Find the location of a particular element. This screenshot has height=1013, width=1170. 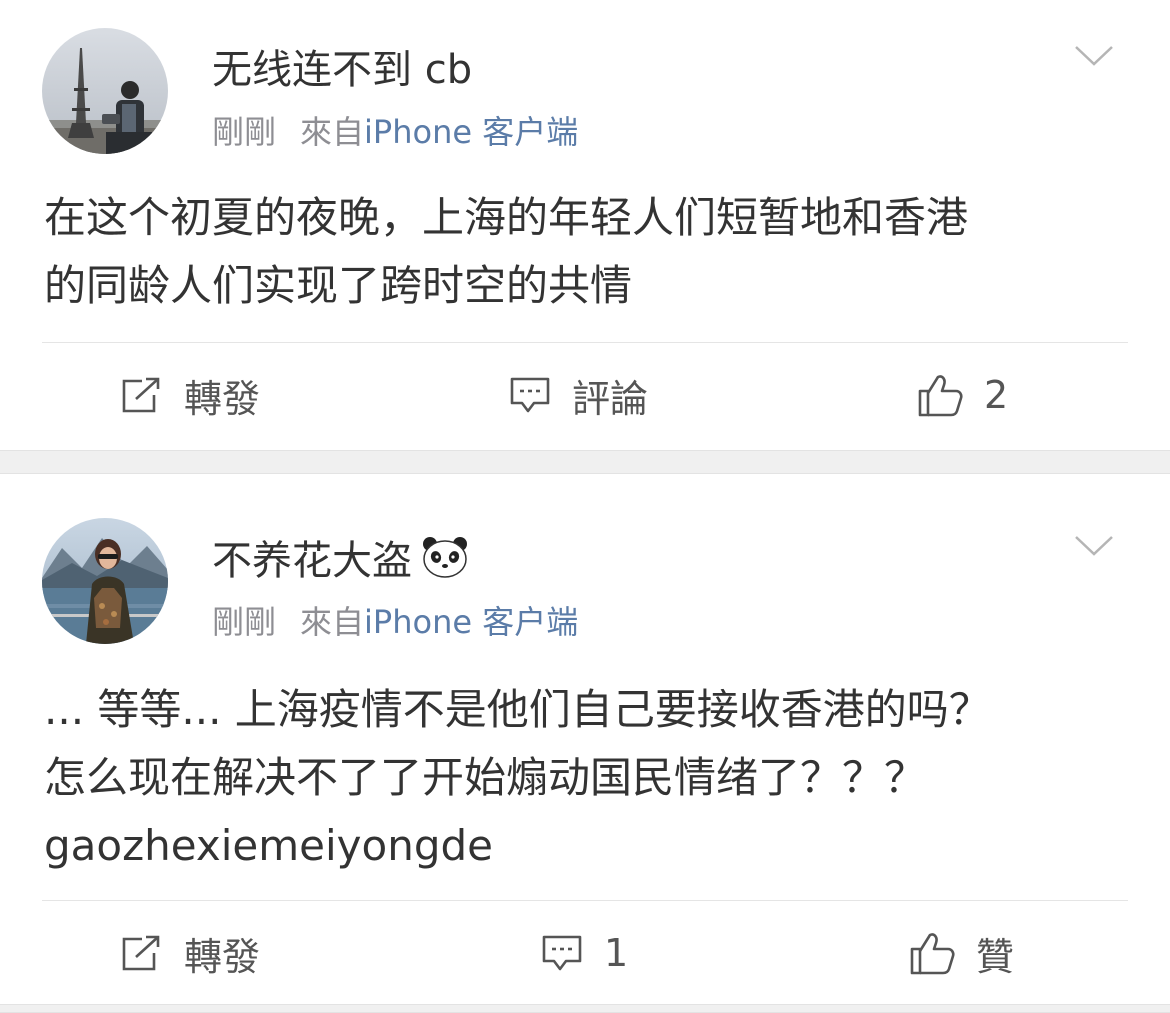

comment-button: 評論 is located at coordinates (578, 395).